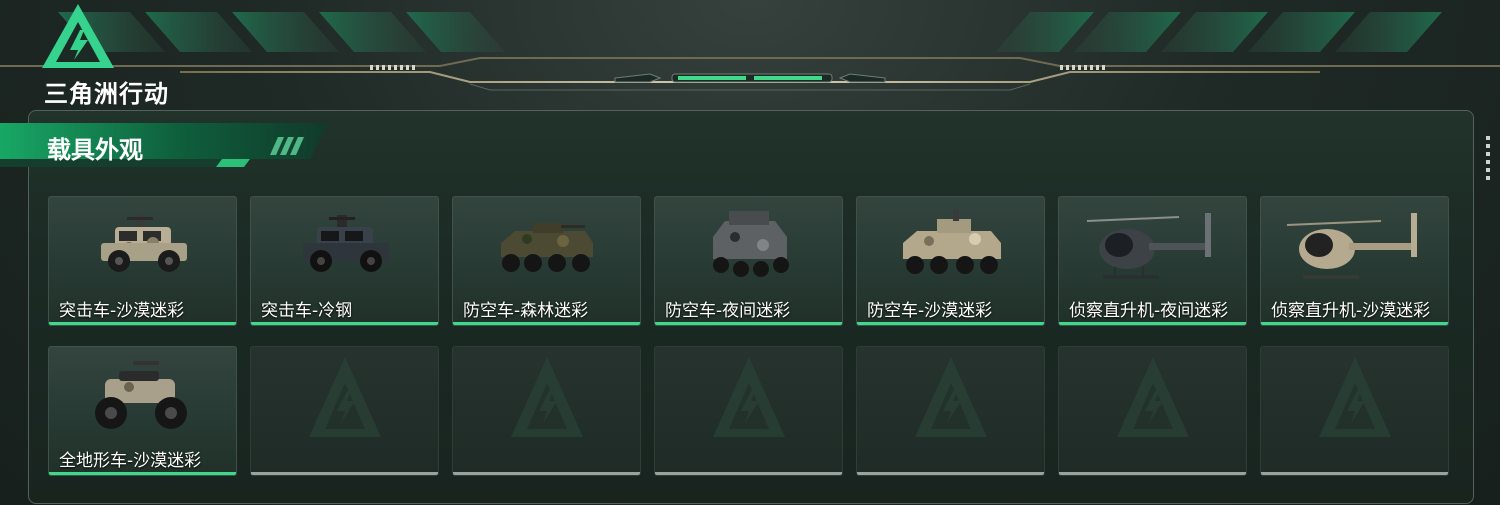  I want to click on skin-card: 防空车-夜间迷彩, so click(748, 261).